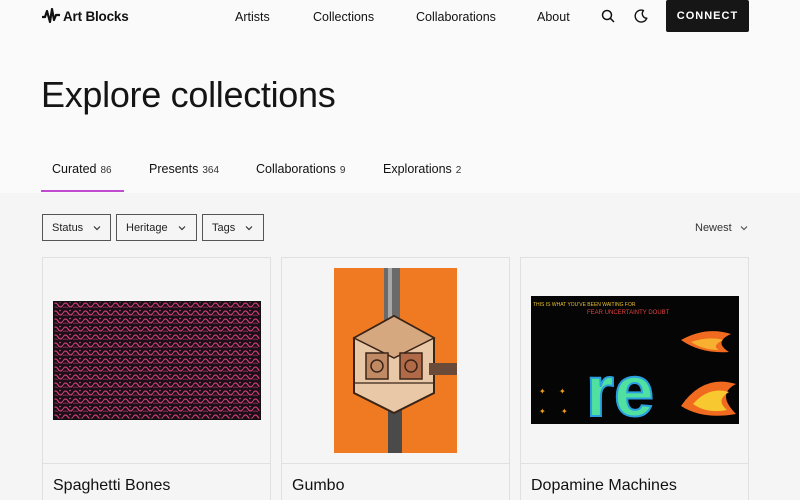 The width and height of the screenshot is (800, 500). I want to click on spaghetti-bones-artwork, so click(157, 360).